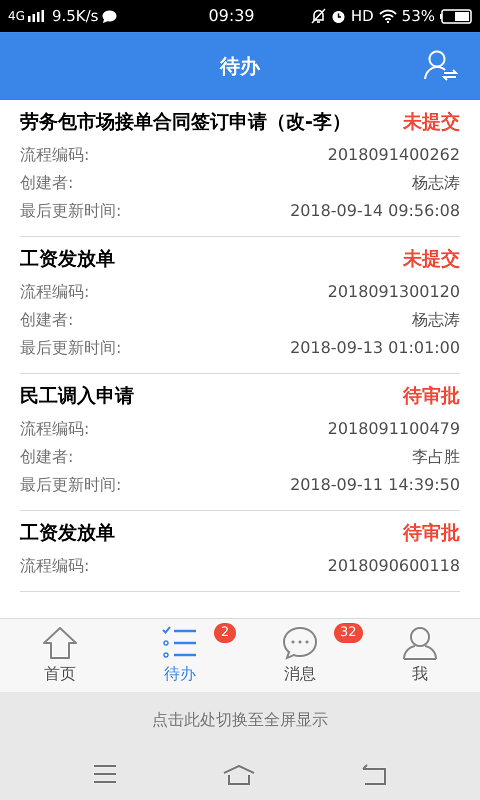 This screenshot has height=800, width=480. Describe the element at coordinates (225, 633) in the screenshot. I see `count-badge: 2` at that location.